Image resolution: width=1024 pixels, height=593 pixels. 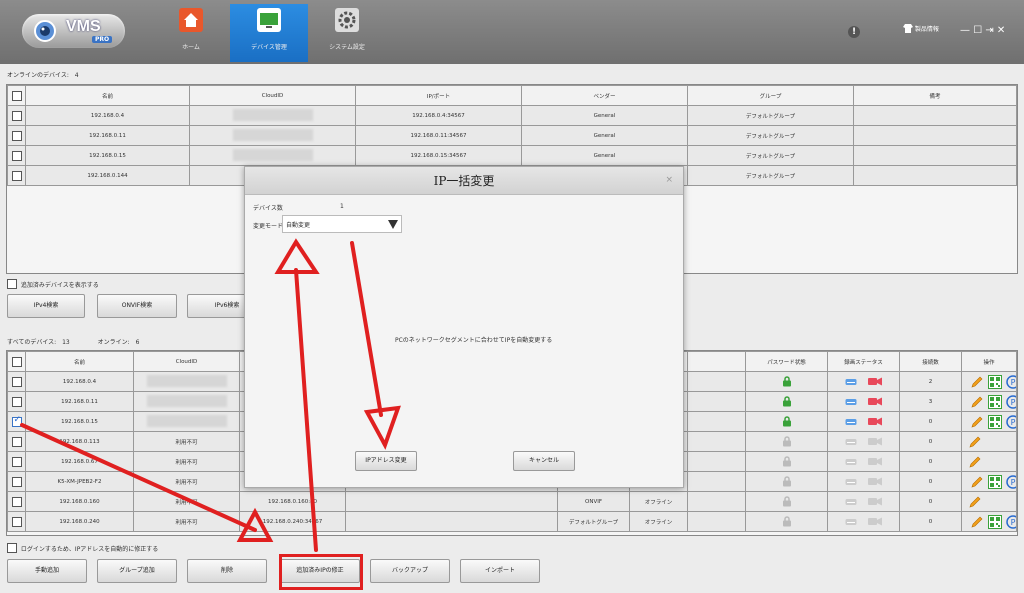 I want to click on annotation-arrowhead, so click(x=297, y=256).